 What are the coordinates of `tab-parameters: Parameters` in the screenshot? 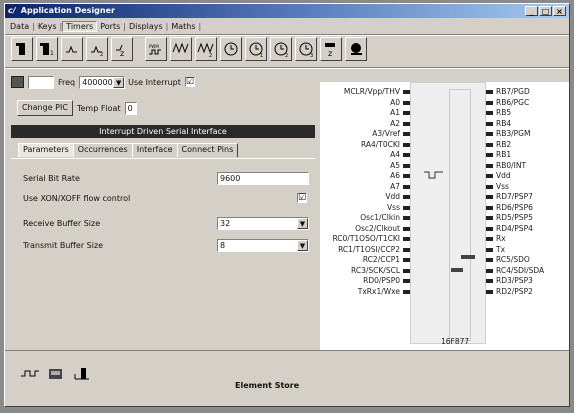 It's located at (46, 150).